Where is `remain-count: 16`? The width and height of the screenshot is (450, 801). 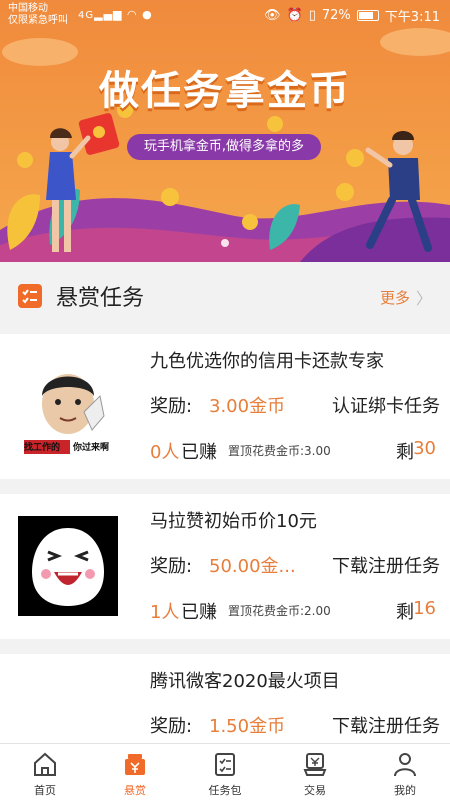 remain-count: 16 is located at coordinates (424, 608).